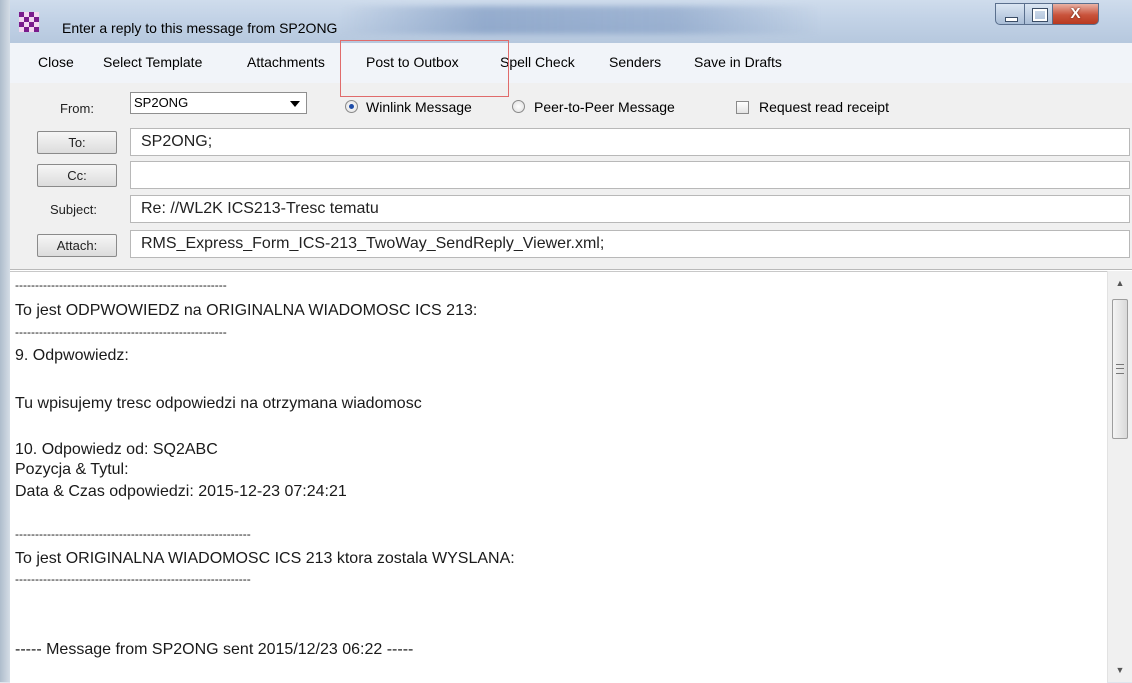  What do you see at coordinates (1010, 14) in the screenshot?
I see `minimize-button` at bounding box center [1010, 14].